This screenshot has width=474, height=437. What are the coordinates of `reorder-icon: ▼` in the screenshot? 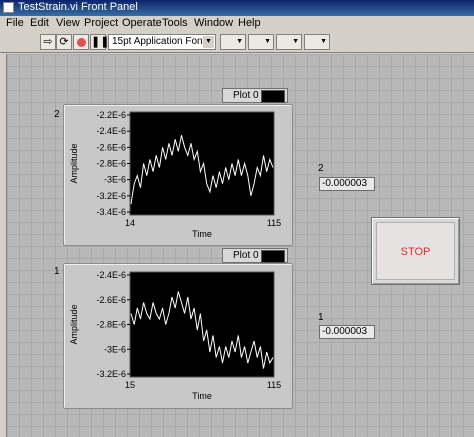 It's located at (317, 42).